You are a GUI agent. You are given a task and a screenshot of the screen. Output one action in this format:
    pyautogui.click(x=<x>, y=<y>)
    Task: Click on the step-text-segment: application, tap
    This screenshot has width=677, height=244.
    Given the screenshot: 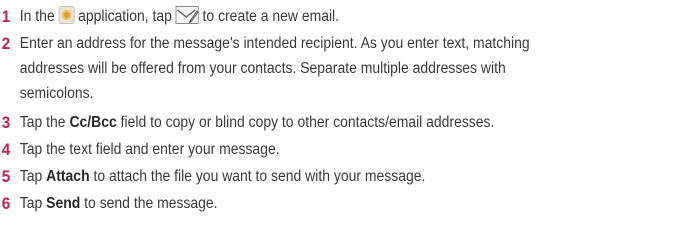 What is the action you would take?
    pyautogui.click(x=125, y=16)
    